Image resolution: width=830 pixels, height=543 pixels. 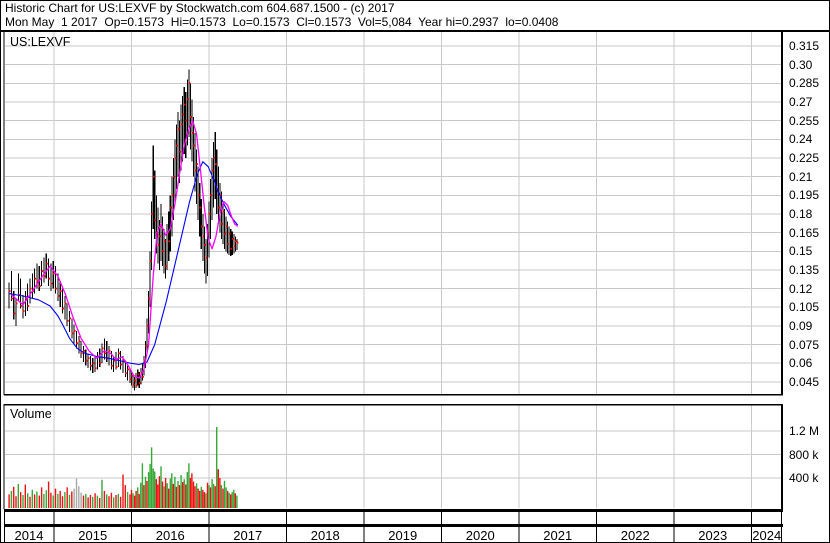 I want to click on price-tick-label: 0.30, so click(x=801, y=65).